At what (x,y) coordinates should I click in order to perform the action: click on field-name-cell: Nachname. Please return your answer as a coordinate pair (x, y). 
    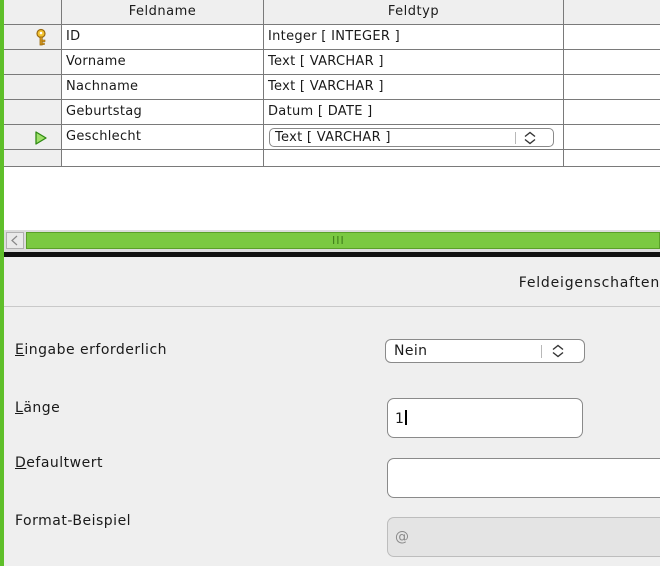
    Looking at the image, I should click on (163, 87).